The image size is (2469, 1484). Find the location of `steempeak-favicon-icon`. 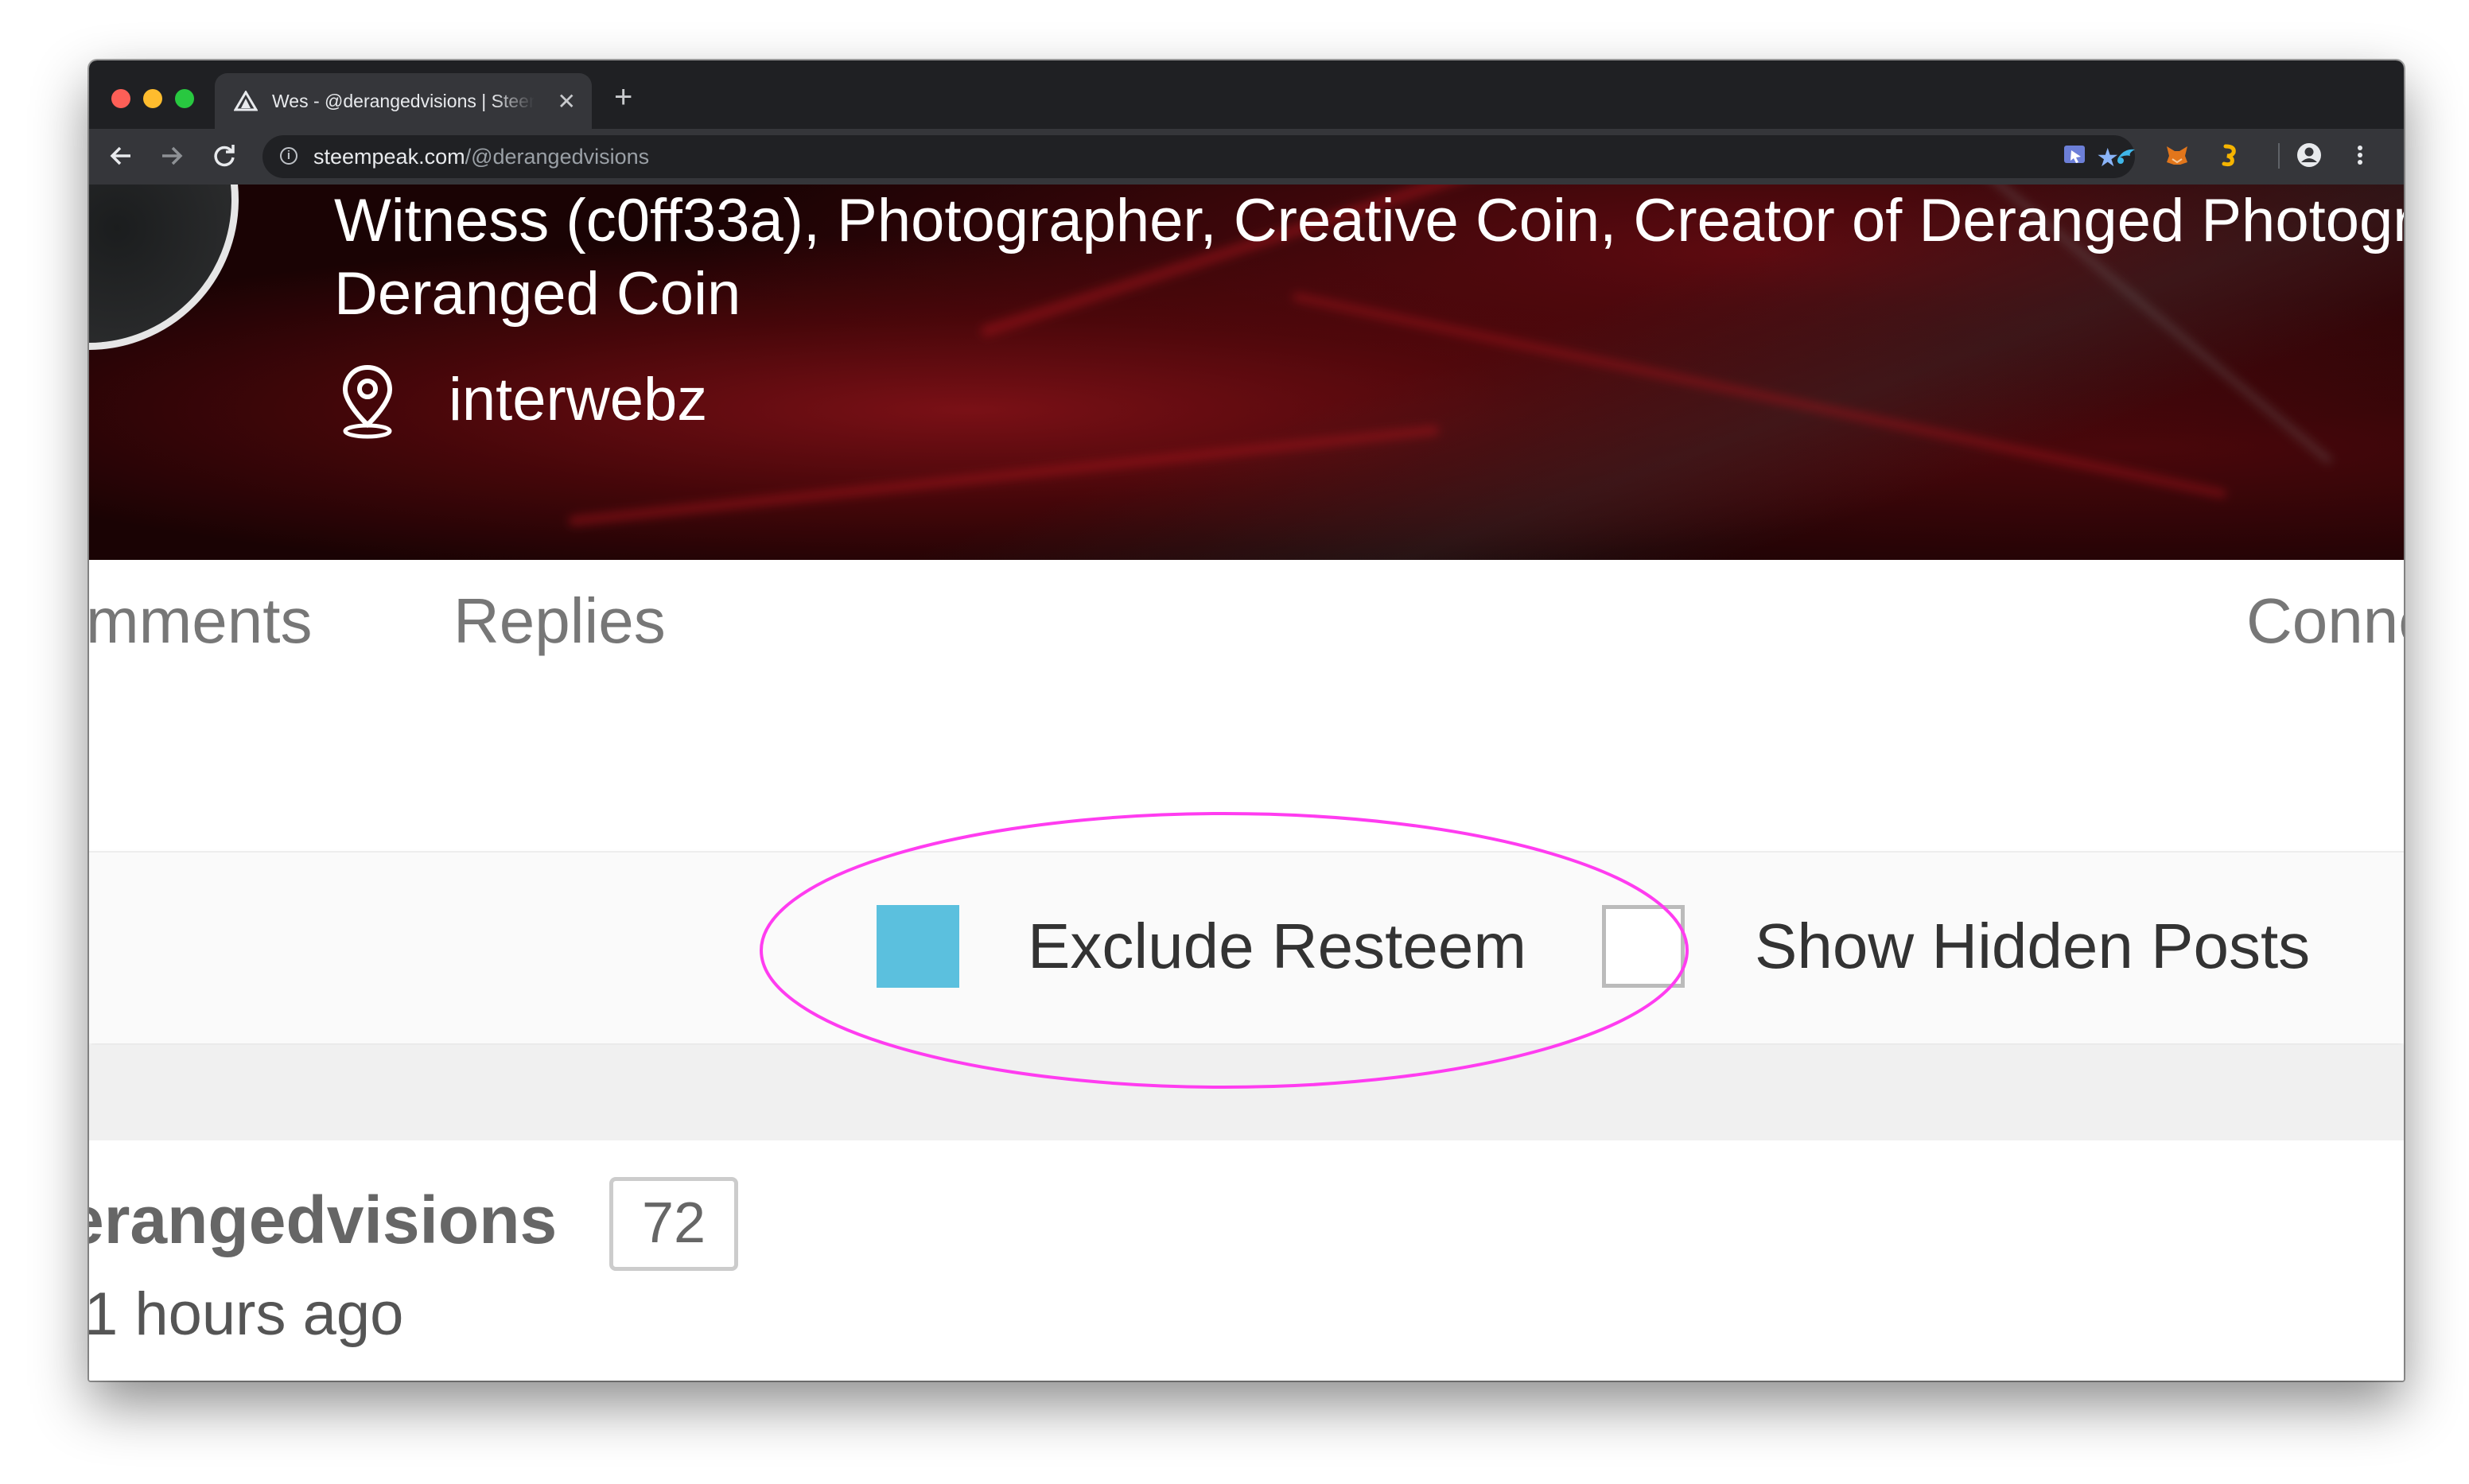

steempeak-favicon-icon is located at coordinates (246, 101).